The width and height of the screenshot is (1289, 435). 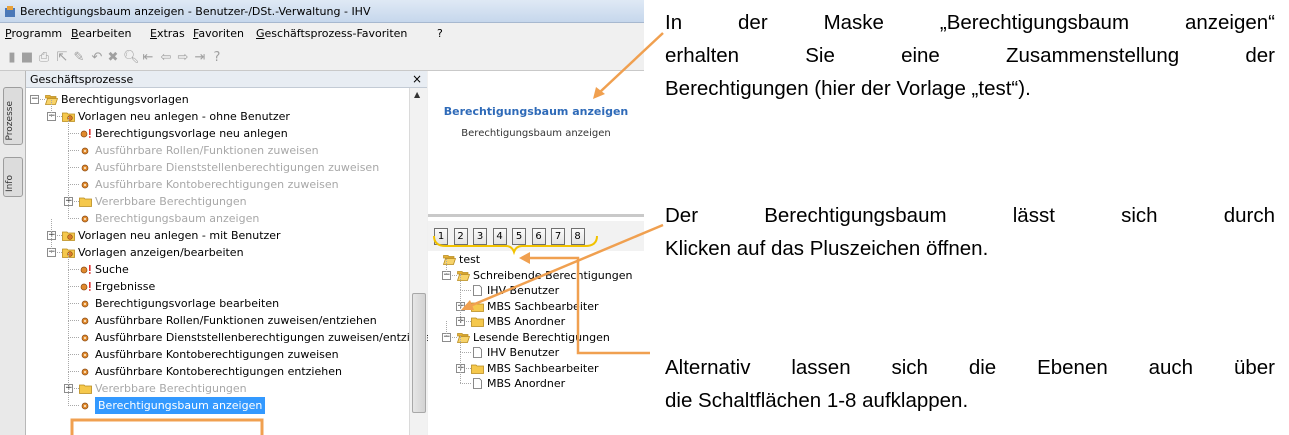 What do you see at coordinates (536, 133) in the screenshot?
I see `mask-subtitle: Berechtigungsbaum anzeigen` at bounding box center [536, 133].